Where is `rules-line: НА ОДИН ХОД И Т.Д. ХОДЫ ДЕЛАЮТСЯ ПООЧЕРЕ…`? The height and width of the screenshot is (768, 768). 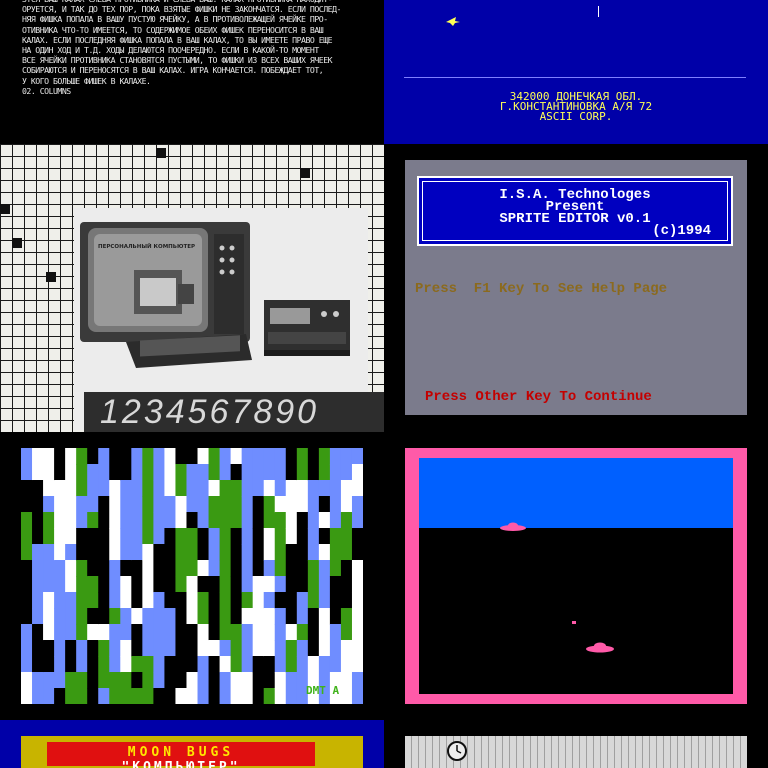 rules-line: НА ОДИН ХОД И Т.Д. ХОДЫ ДЕЛАЮТСЯ ПООЧЕРЕ… is located at coordinates (170, 50).